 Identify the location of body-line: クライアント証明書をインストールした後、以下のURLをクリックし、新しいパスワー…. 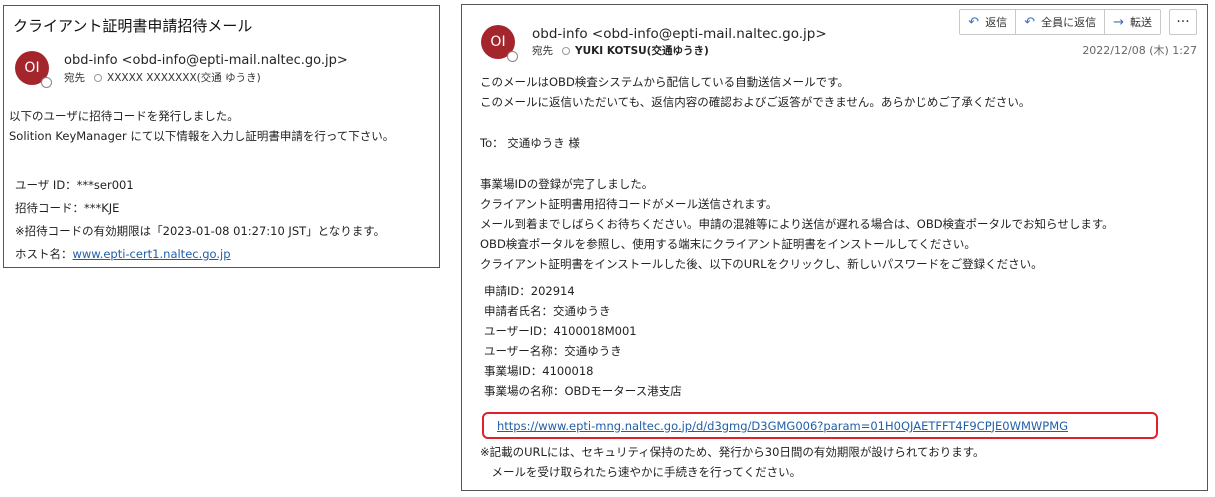
(761, 264).